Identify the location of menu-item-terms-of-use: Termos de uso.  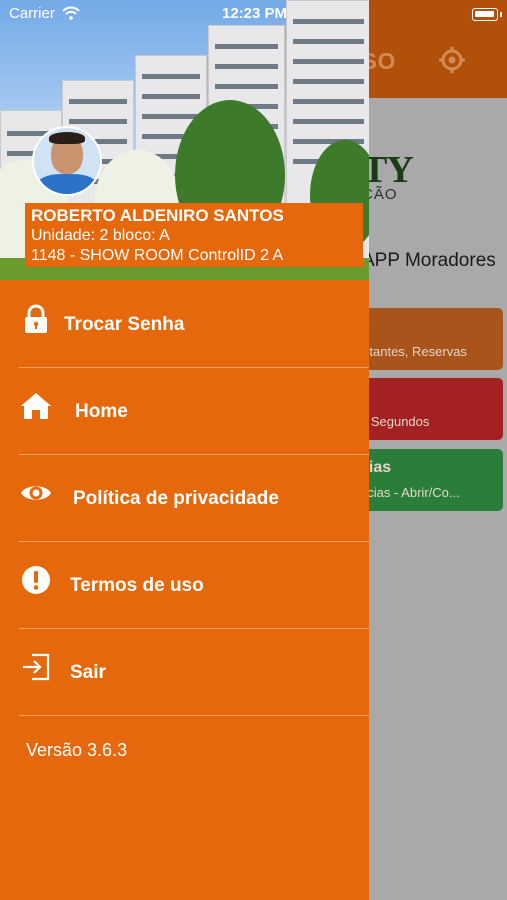
(184, 585).